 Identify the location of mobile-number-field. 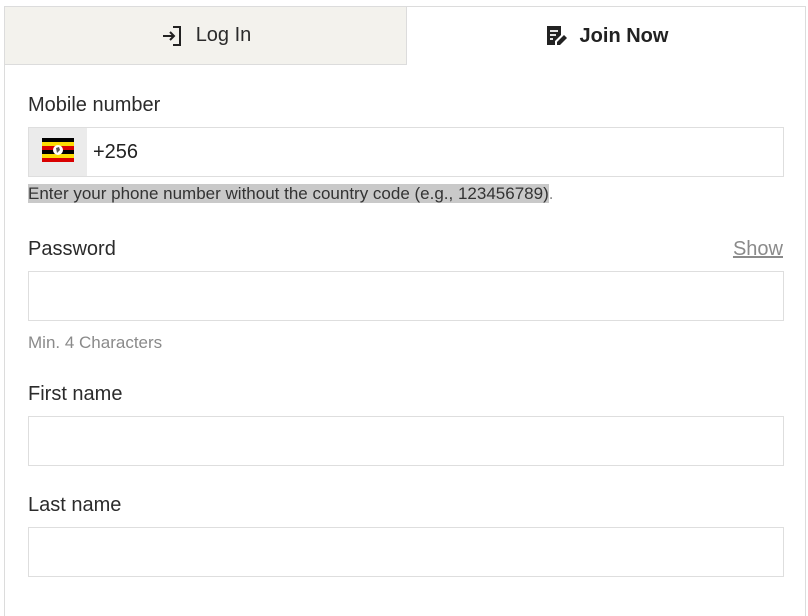
(406, 152).